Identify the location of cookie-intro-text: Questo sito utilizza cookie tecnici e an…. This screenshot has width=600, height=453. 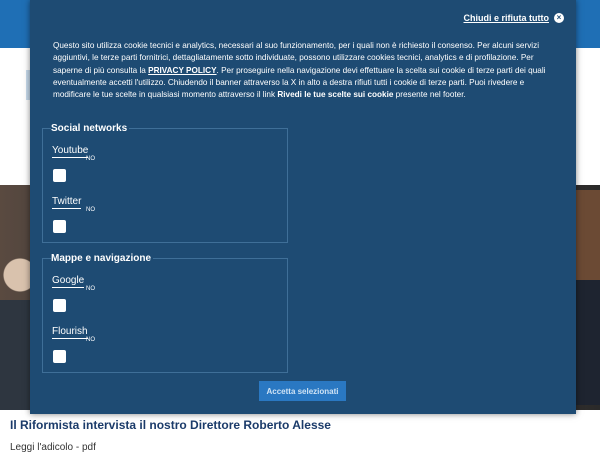
(300, 70).